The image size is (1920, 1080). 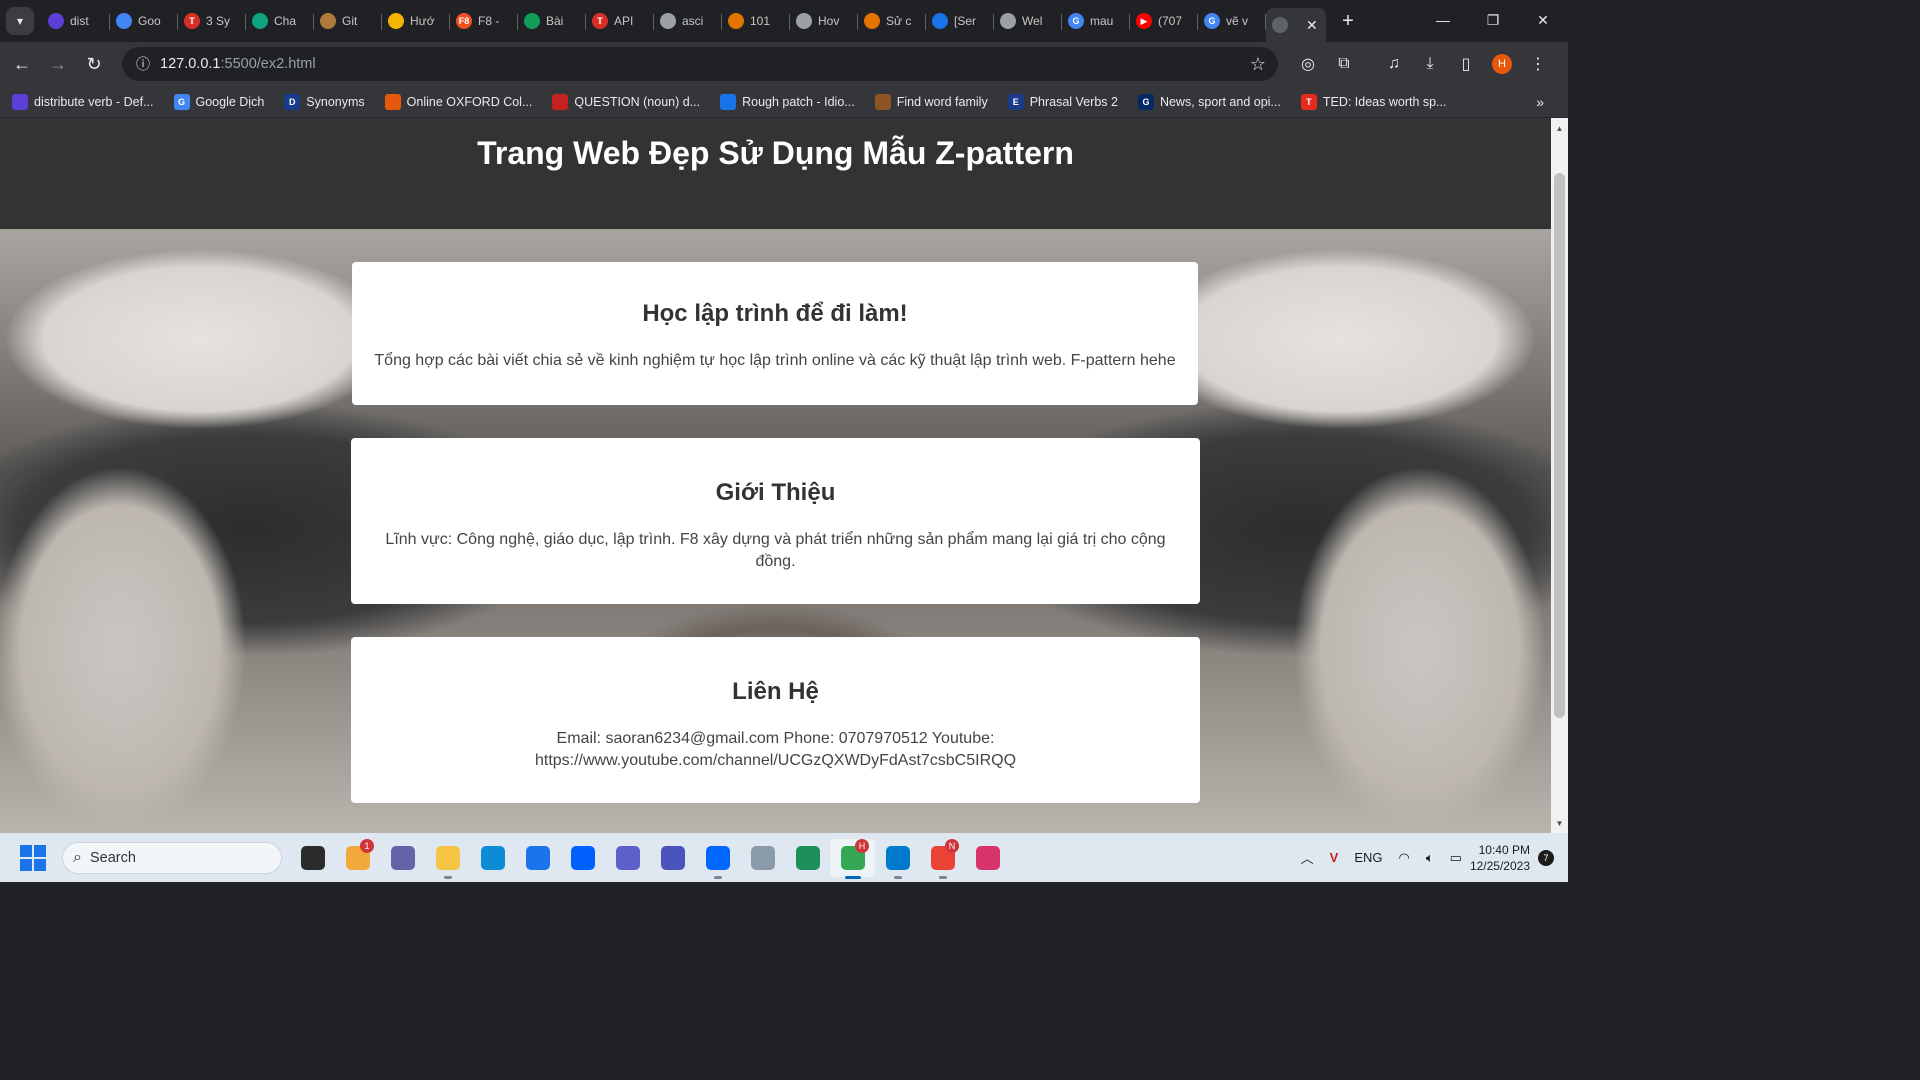 What do you see at coordinates (537, 858) in the screenshot?
I see `taskbar-app-store` at bounding box center [537, 858].